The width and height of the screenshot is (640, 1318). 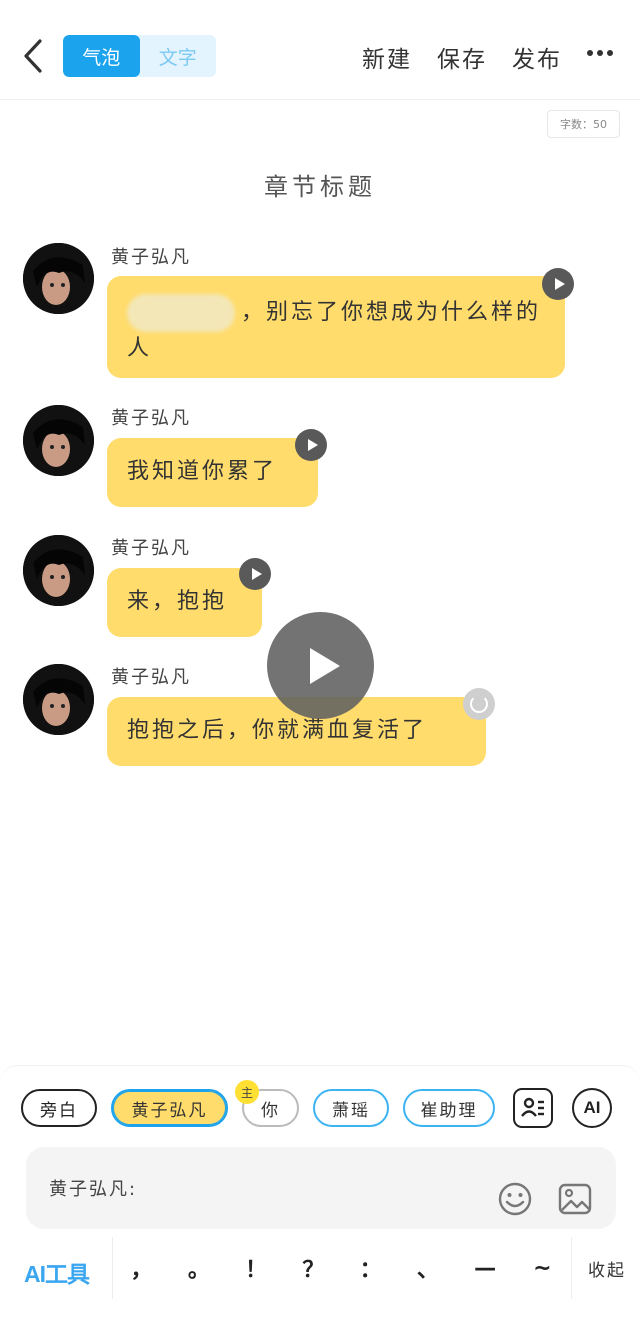 I want to click on top-bar: 气泡 文字 新建 保存 发布, so click(x=320, y=50).